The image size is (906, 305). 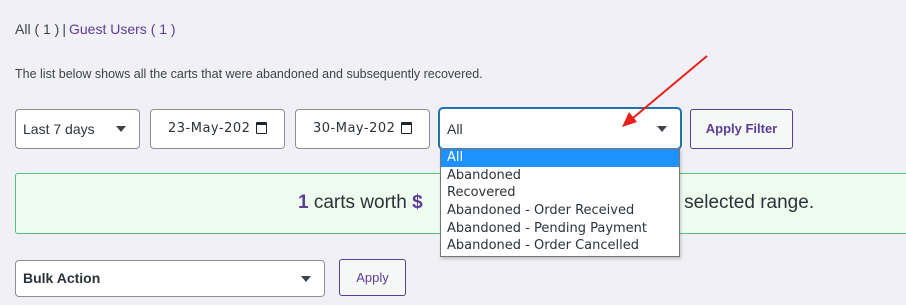 I want to click on dropdown-option-recovered: Recovered, so click(x=560, y=193).